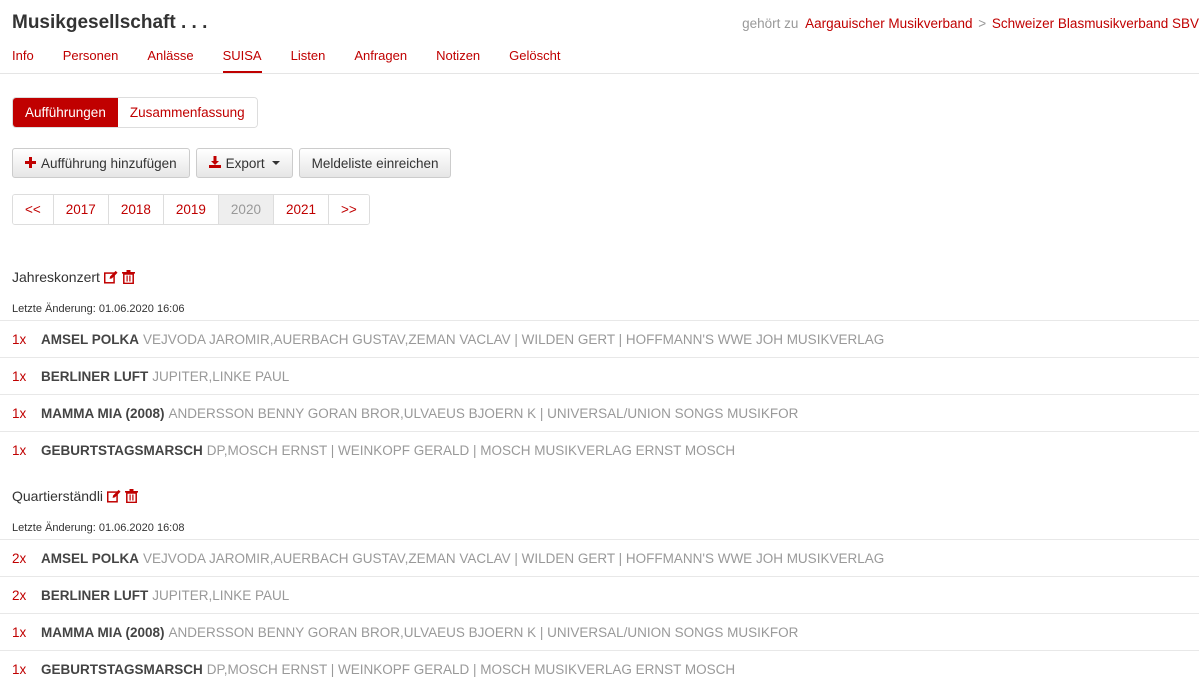 This screenshot has width=1199, height=693. I want to click on caret-down-icon, so click(275, 163).